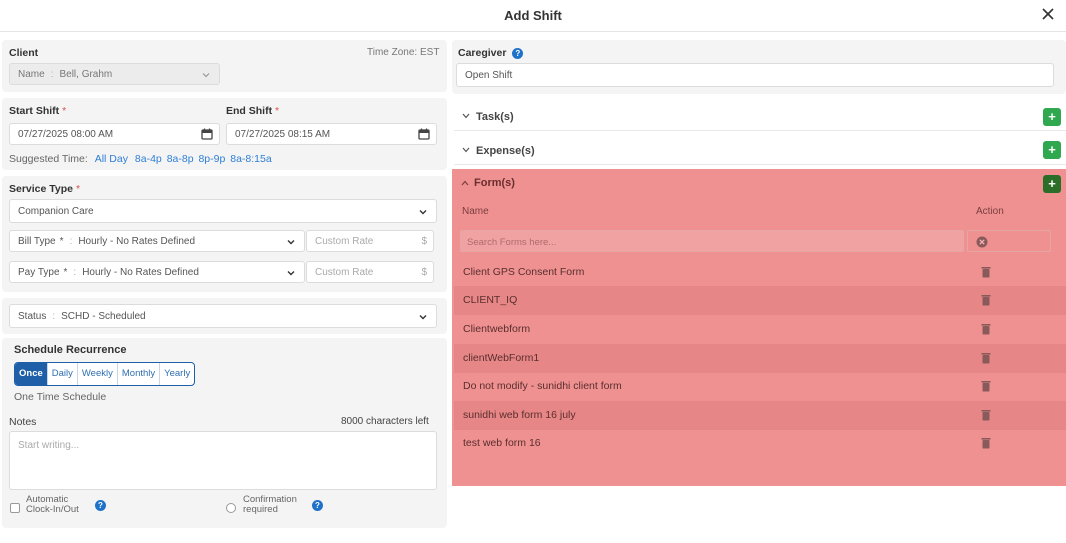 This screenshot has width=1066, height=543. Describe the element at coordinates (475, 211) in the screenshot. I see `forms-col-name: Name` at that location.